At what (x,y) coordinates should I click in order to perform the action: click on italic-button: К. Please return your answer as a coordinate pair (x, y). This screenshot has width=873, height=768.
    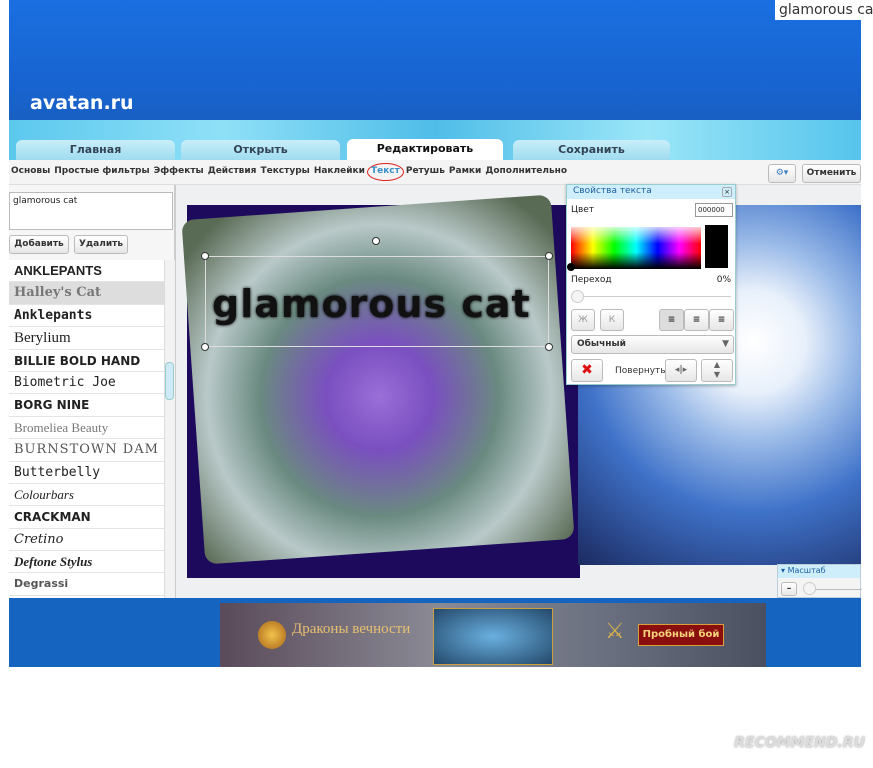
    Looking at the image, I should click on (612, 320).